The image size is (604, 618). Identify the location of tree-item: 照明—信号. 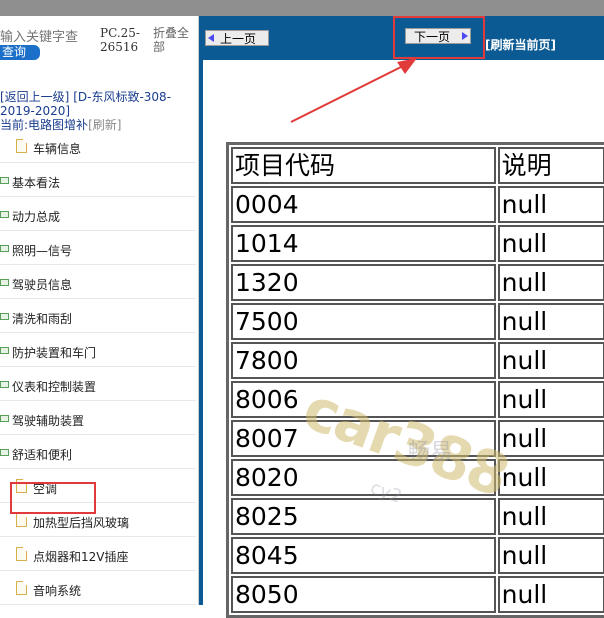
(98, 249).